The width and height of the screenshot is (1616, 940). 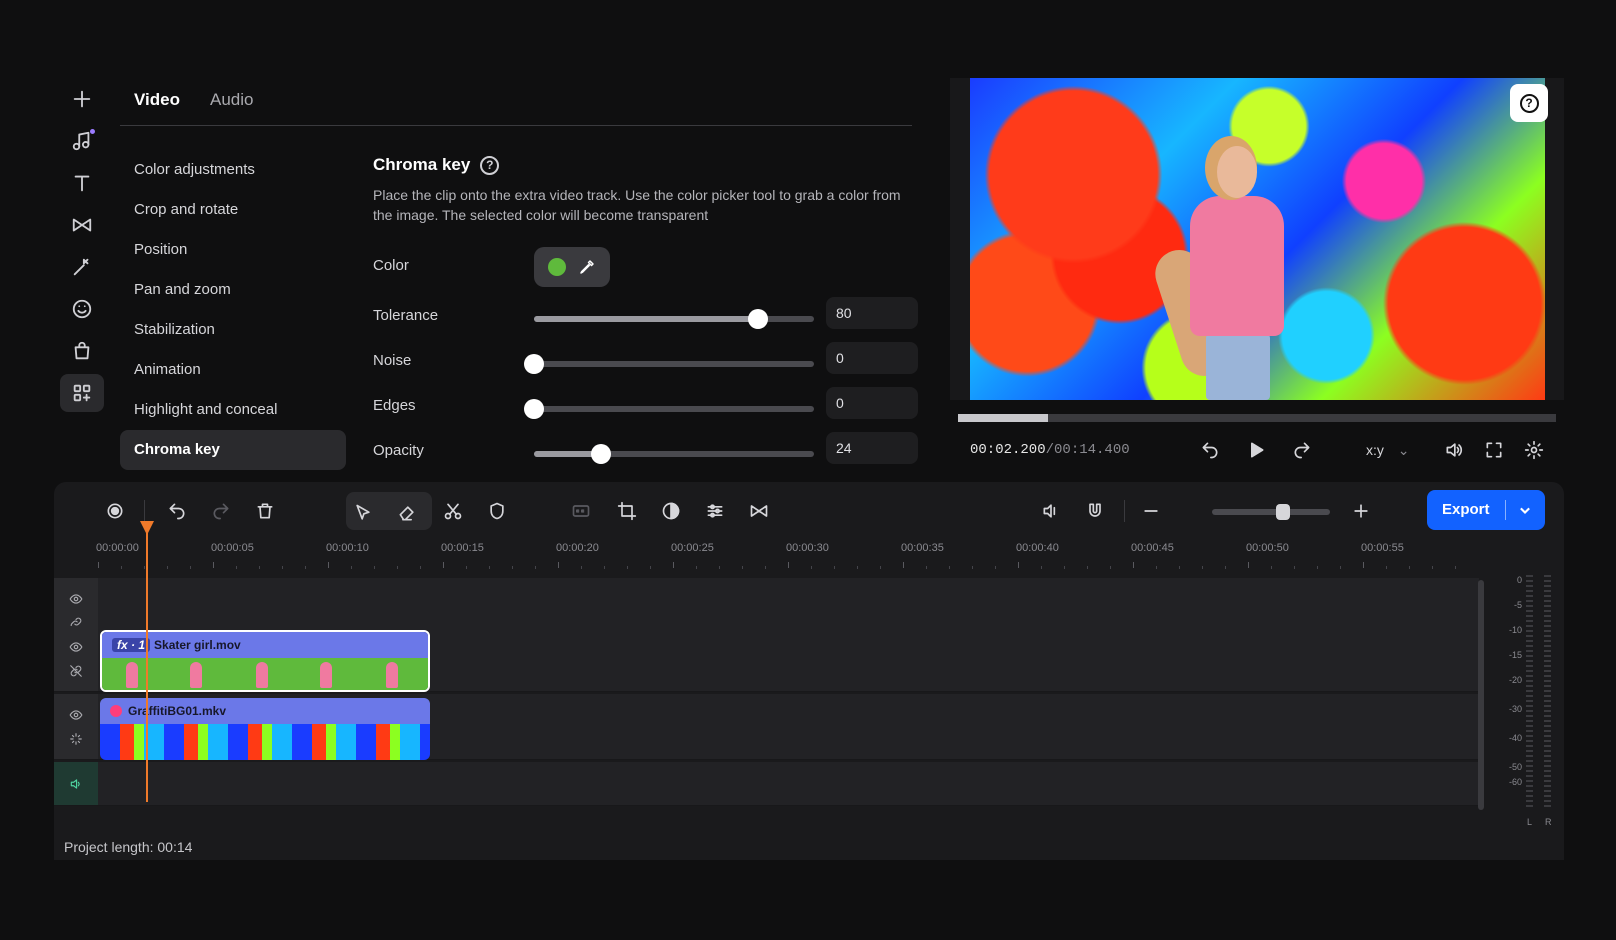 I want to click on menu-item-pan-zoom: Pan and zoom, so click(x=233, y=290).